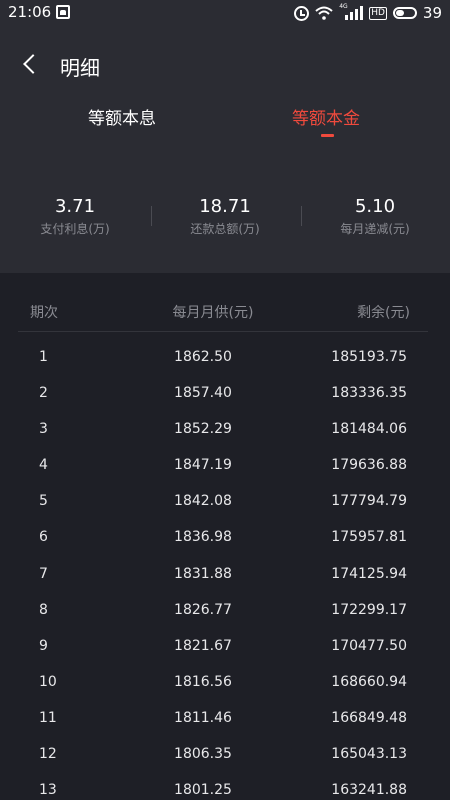 This screenshot has height=800, width=450. I want to click on header-monthly-payment: 每月月供(元), so click(213, 313).